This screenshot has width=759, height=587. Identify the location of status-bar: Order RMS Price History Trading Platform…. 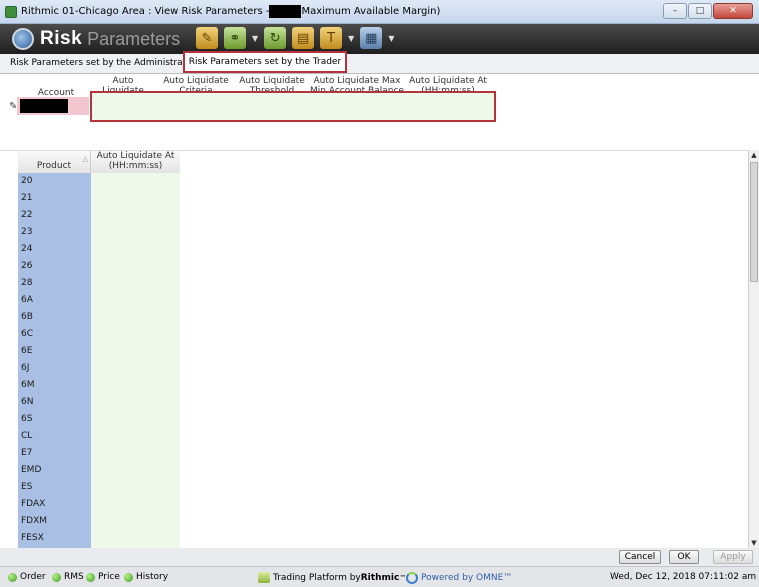
(379, 576).